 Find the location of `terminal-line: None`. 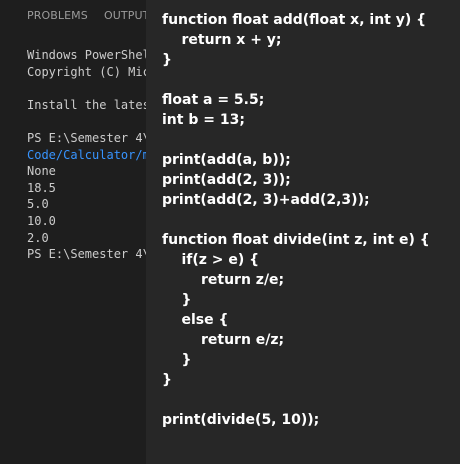

terminal-line: None is located at coordinates (41, 171).